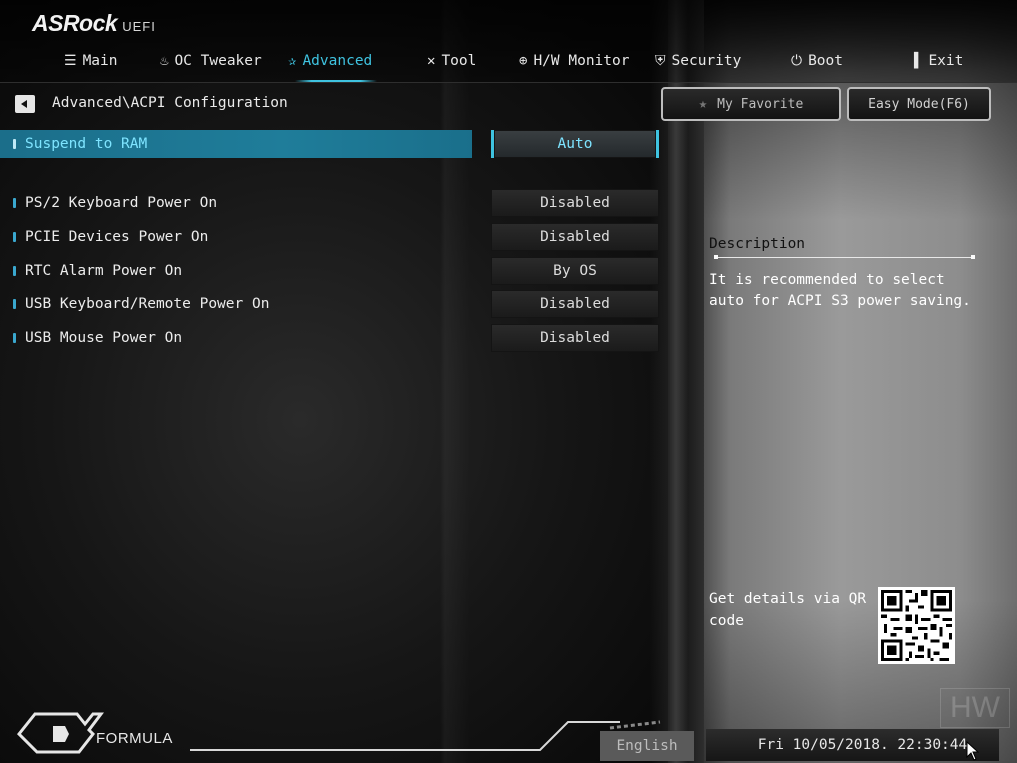 The height and width of the screenshot is (763, 1017). Describe the element at coordinates (170, 103) in the screenshot. I see `breadcrumb: Advanced\ACPI Configuration` at that location.